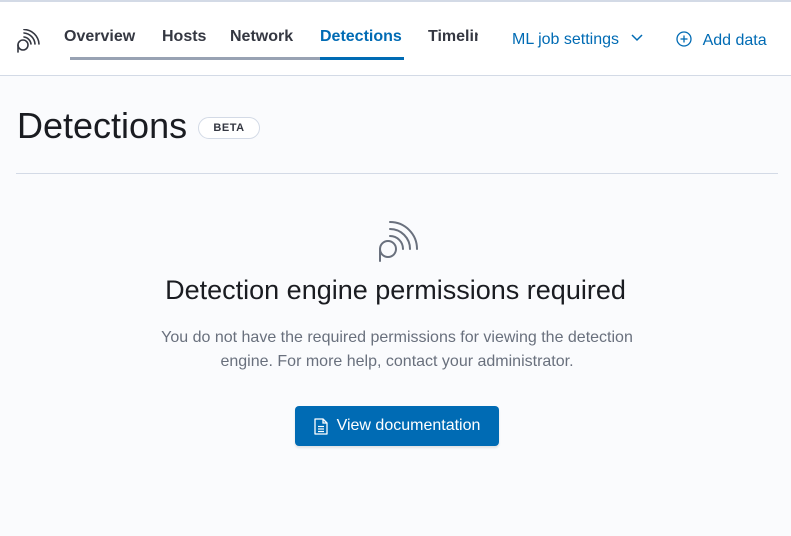  What do you see at coordinates (397, 173) in the screenshot?
I see `header-divider` at bounding box center [397, 173].